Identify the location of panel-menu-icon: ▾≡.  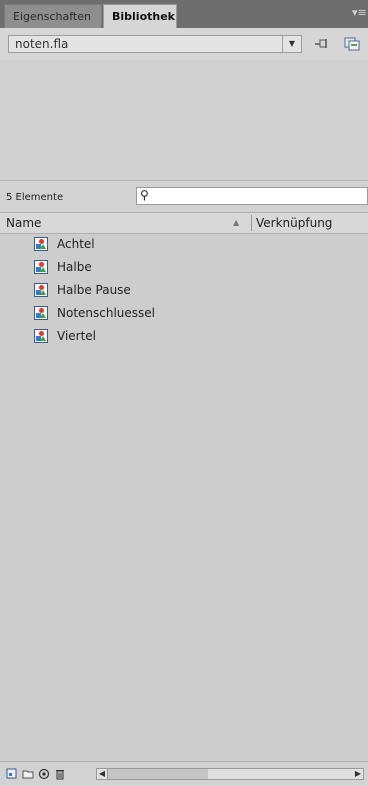
(359, 13).